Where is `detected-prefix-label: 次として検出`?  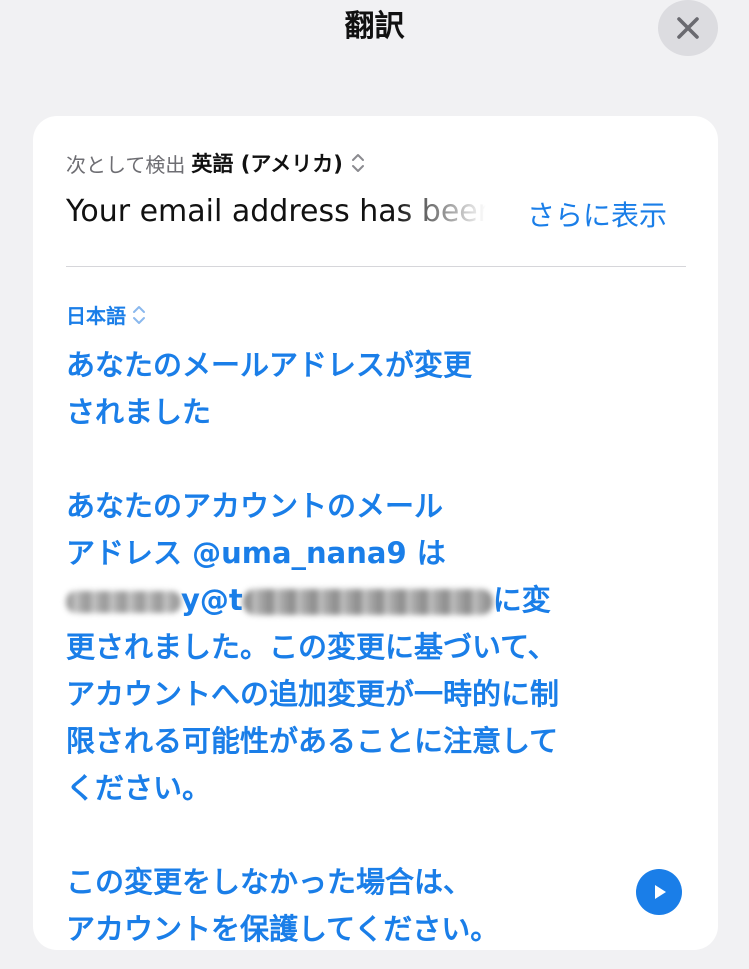 detected-prefix-label: 次として検出 is located at coordinates (126, 164).